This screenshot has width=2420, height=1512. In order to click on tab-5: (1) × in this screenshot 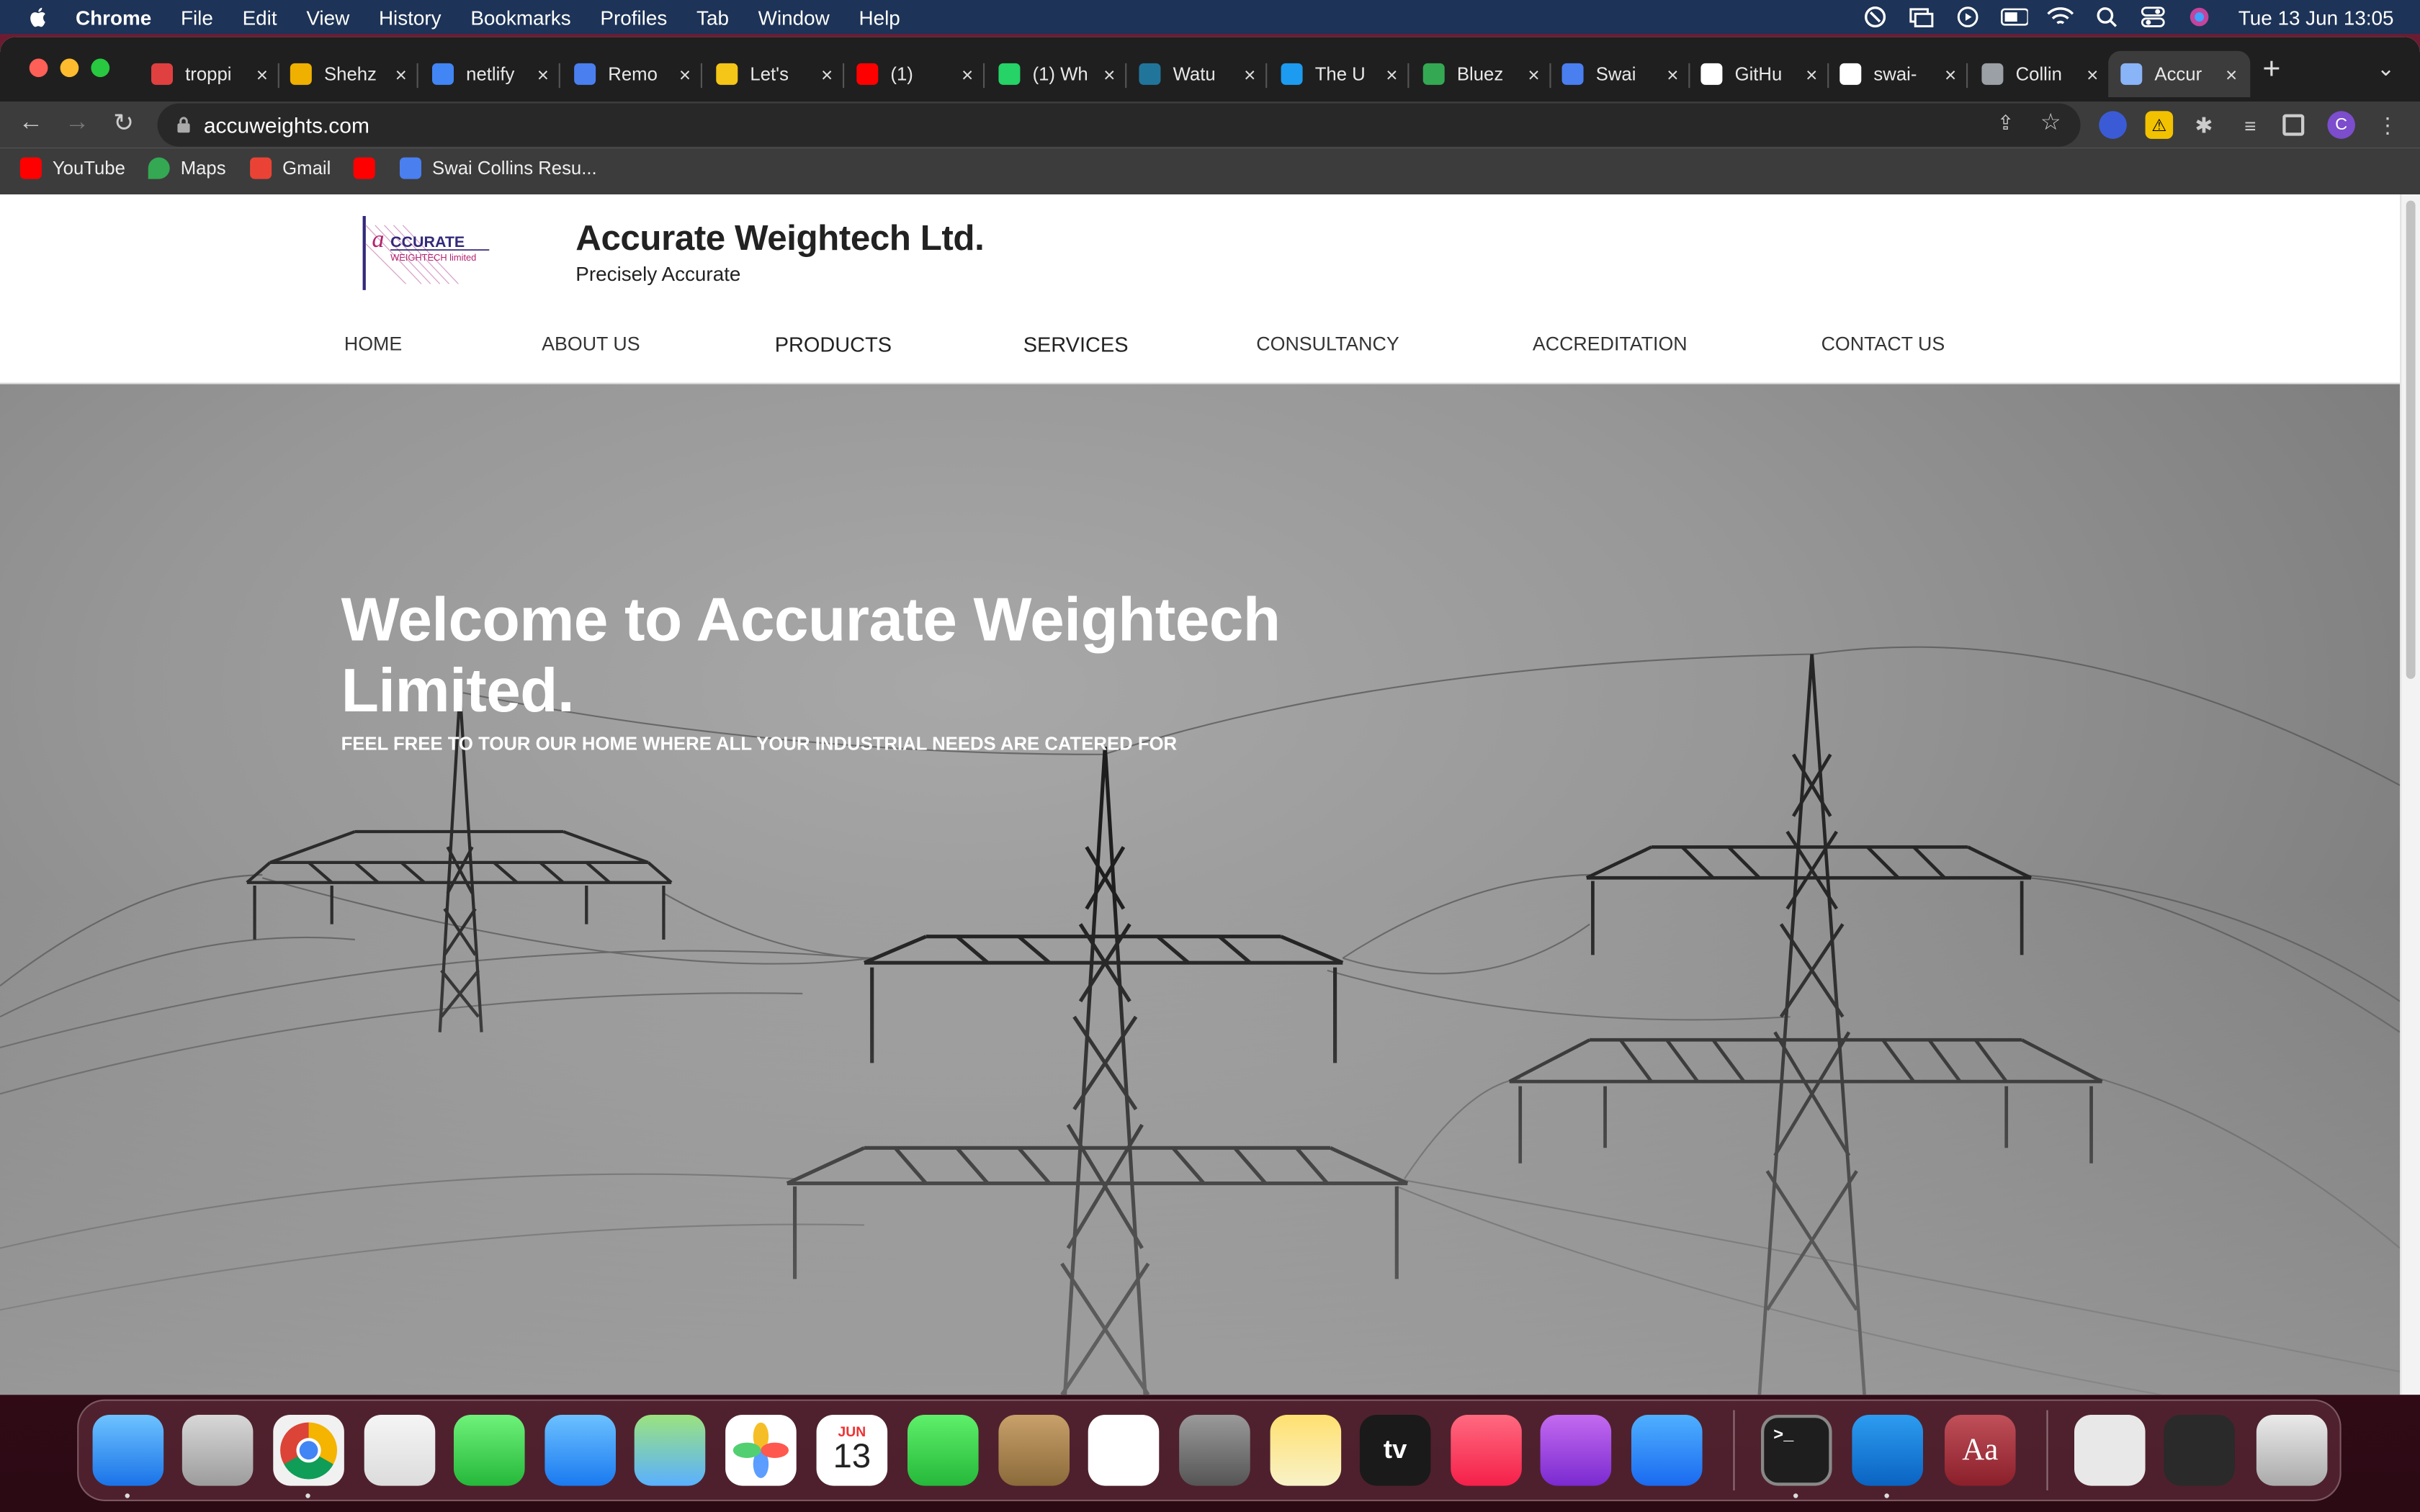, I will do `click(915, 74)`.